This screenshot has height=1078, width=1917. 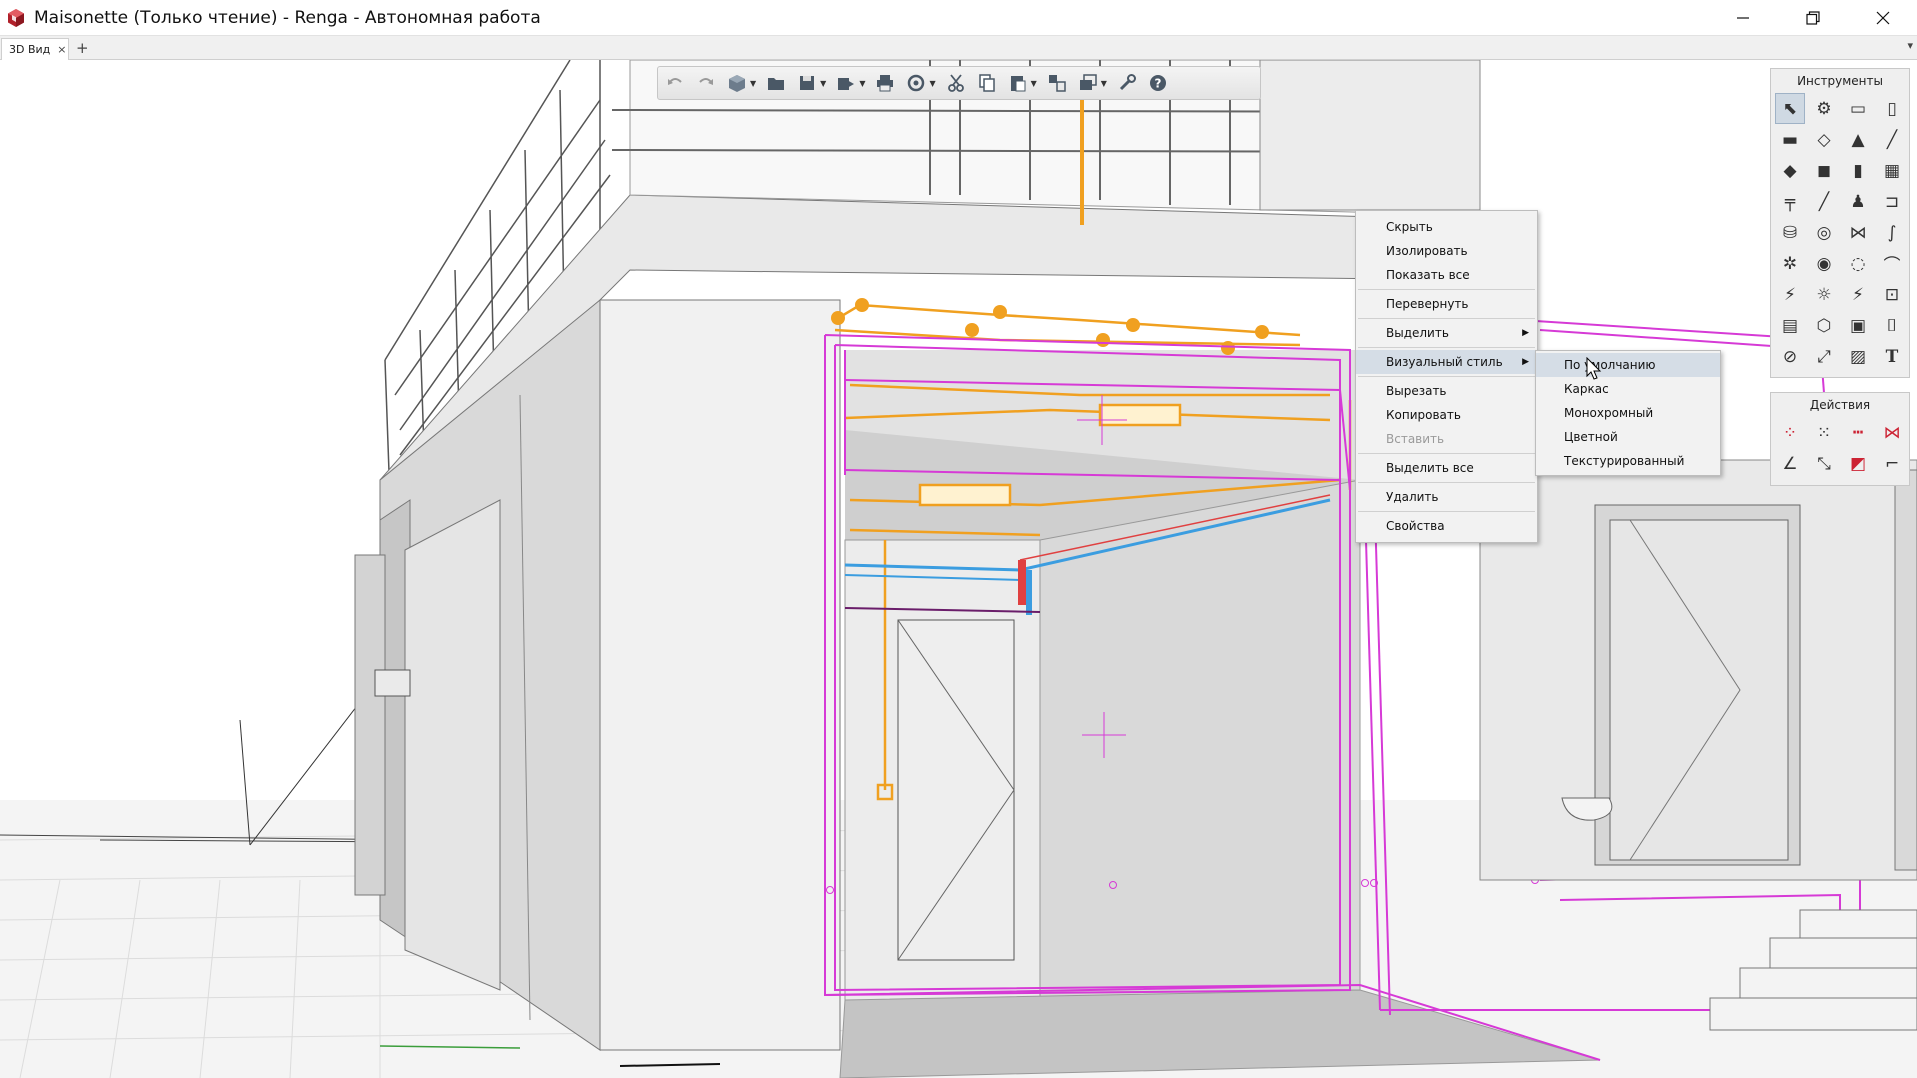 I want to click on actions-panel: Действия ⁘ ⁙ ┅ ⋈ ∠ ⤡ ◩ ⌐, so click(x=1840, y=439).